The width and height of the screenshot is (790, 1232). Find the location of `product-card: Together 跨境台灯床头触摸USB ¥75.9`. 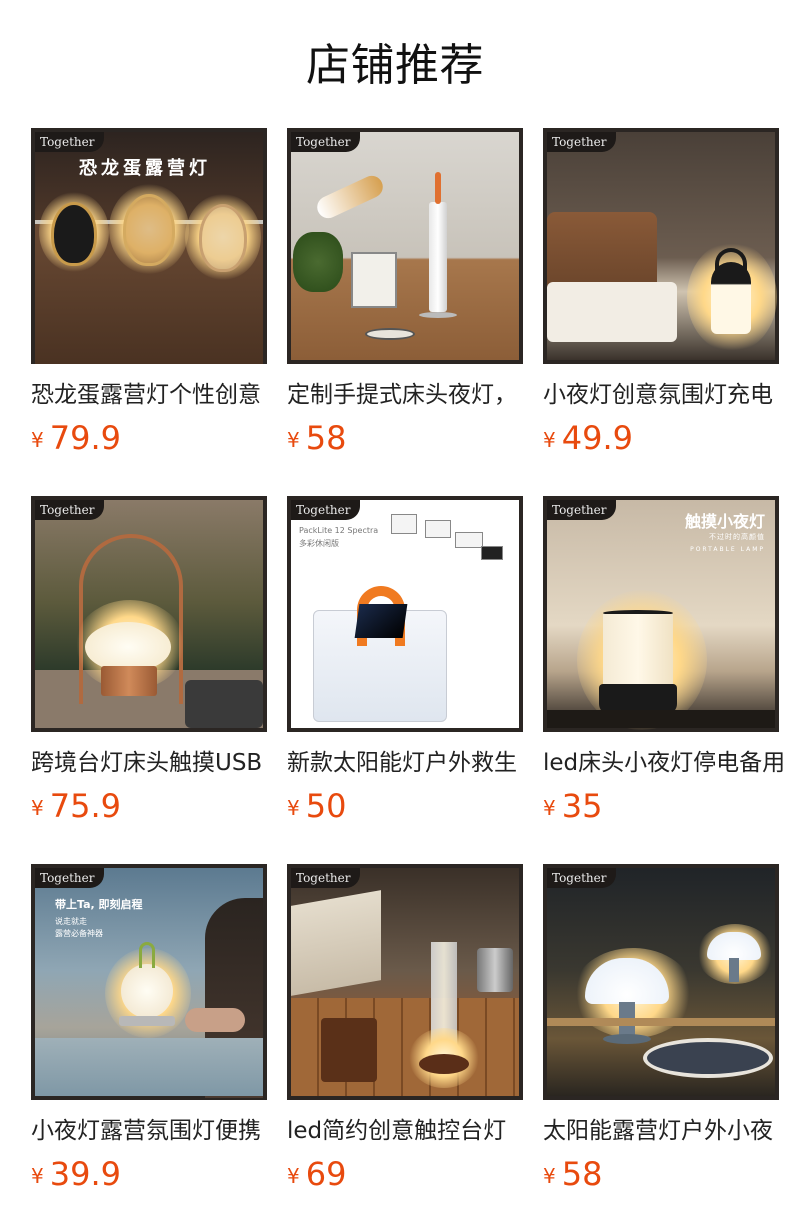

product-card: Together 跨境台灯床头触摸USB ¥75.9 is located at coordinates (149, 666).